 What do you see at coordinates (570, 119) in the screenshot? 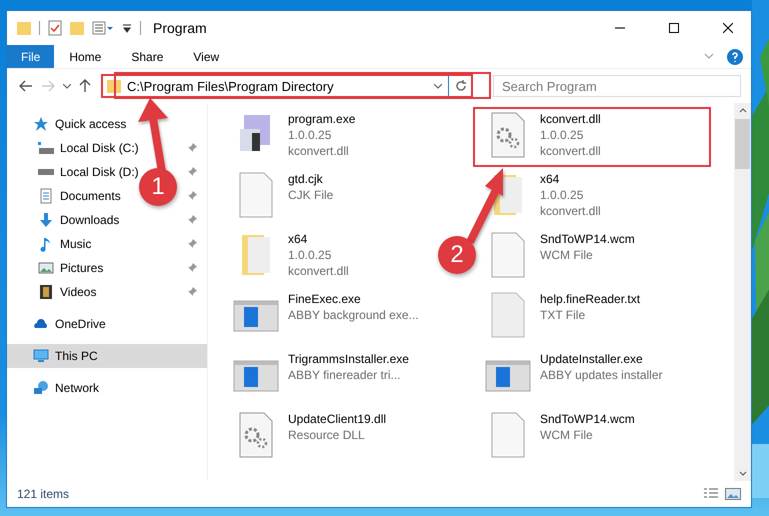
I see `file-name: kconvert.dll` at bounding box center [570, 119].